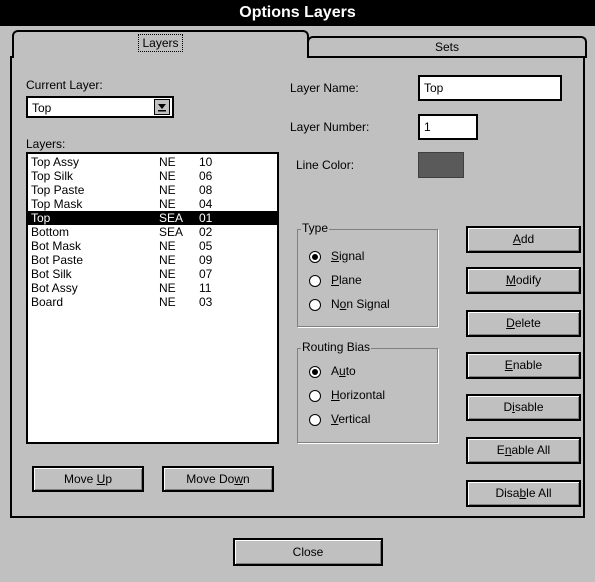 The width and height of the screenshot is (595, 582). Describe the element at coordinates (54, 288) in the screenshot. I see `layer-name: Bot Assy` at that location.